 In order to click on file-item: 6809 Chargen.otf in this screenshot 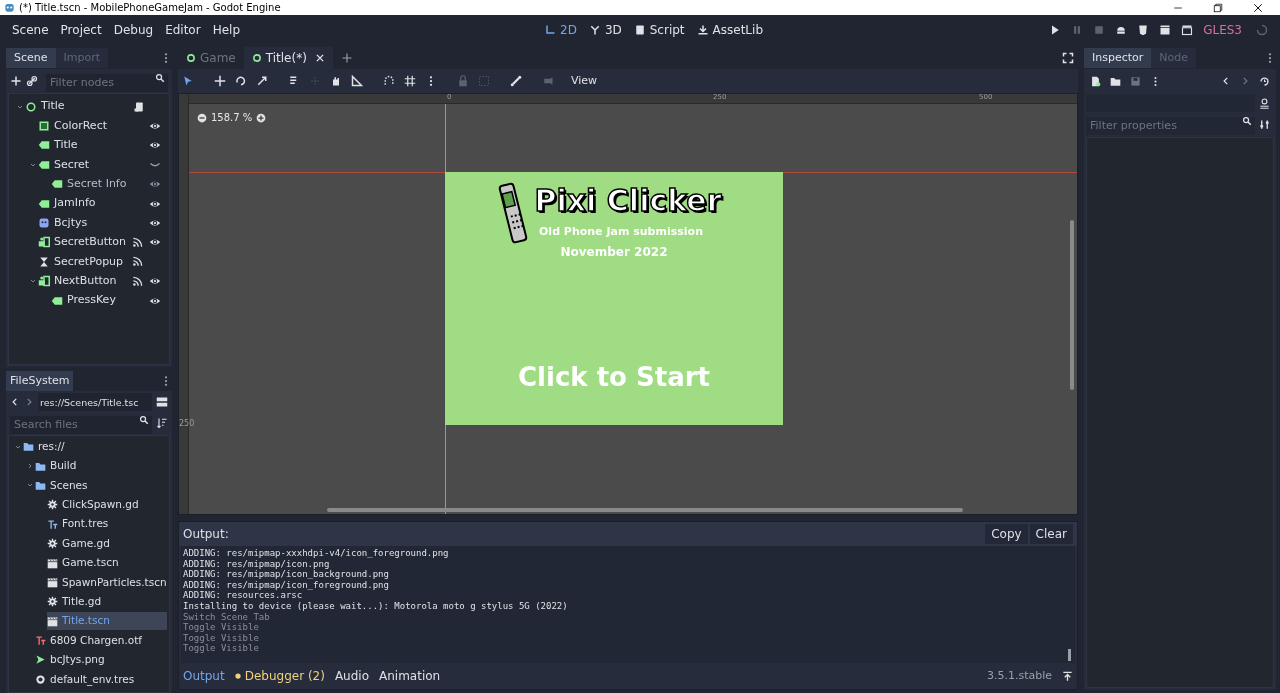, I will do `click(92, 640)`.